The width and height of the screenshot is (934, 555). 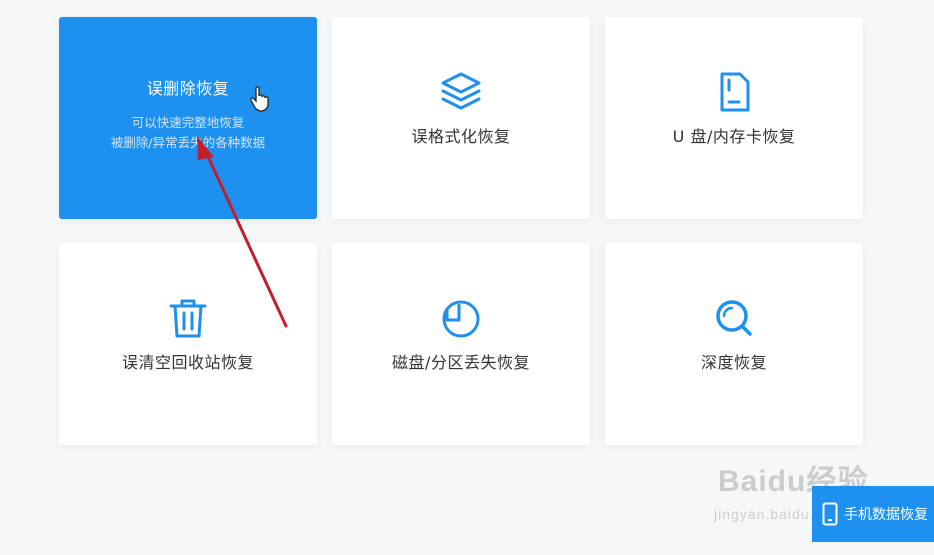 I want to click on card-label: 误清空回收站恢复, so click(x=187, y=362).